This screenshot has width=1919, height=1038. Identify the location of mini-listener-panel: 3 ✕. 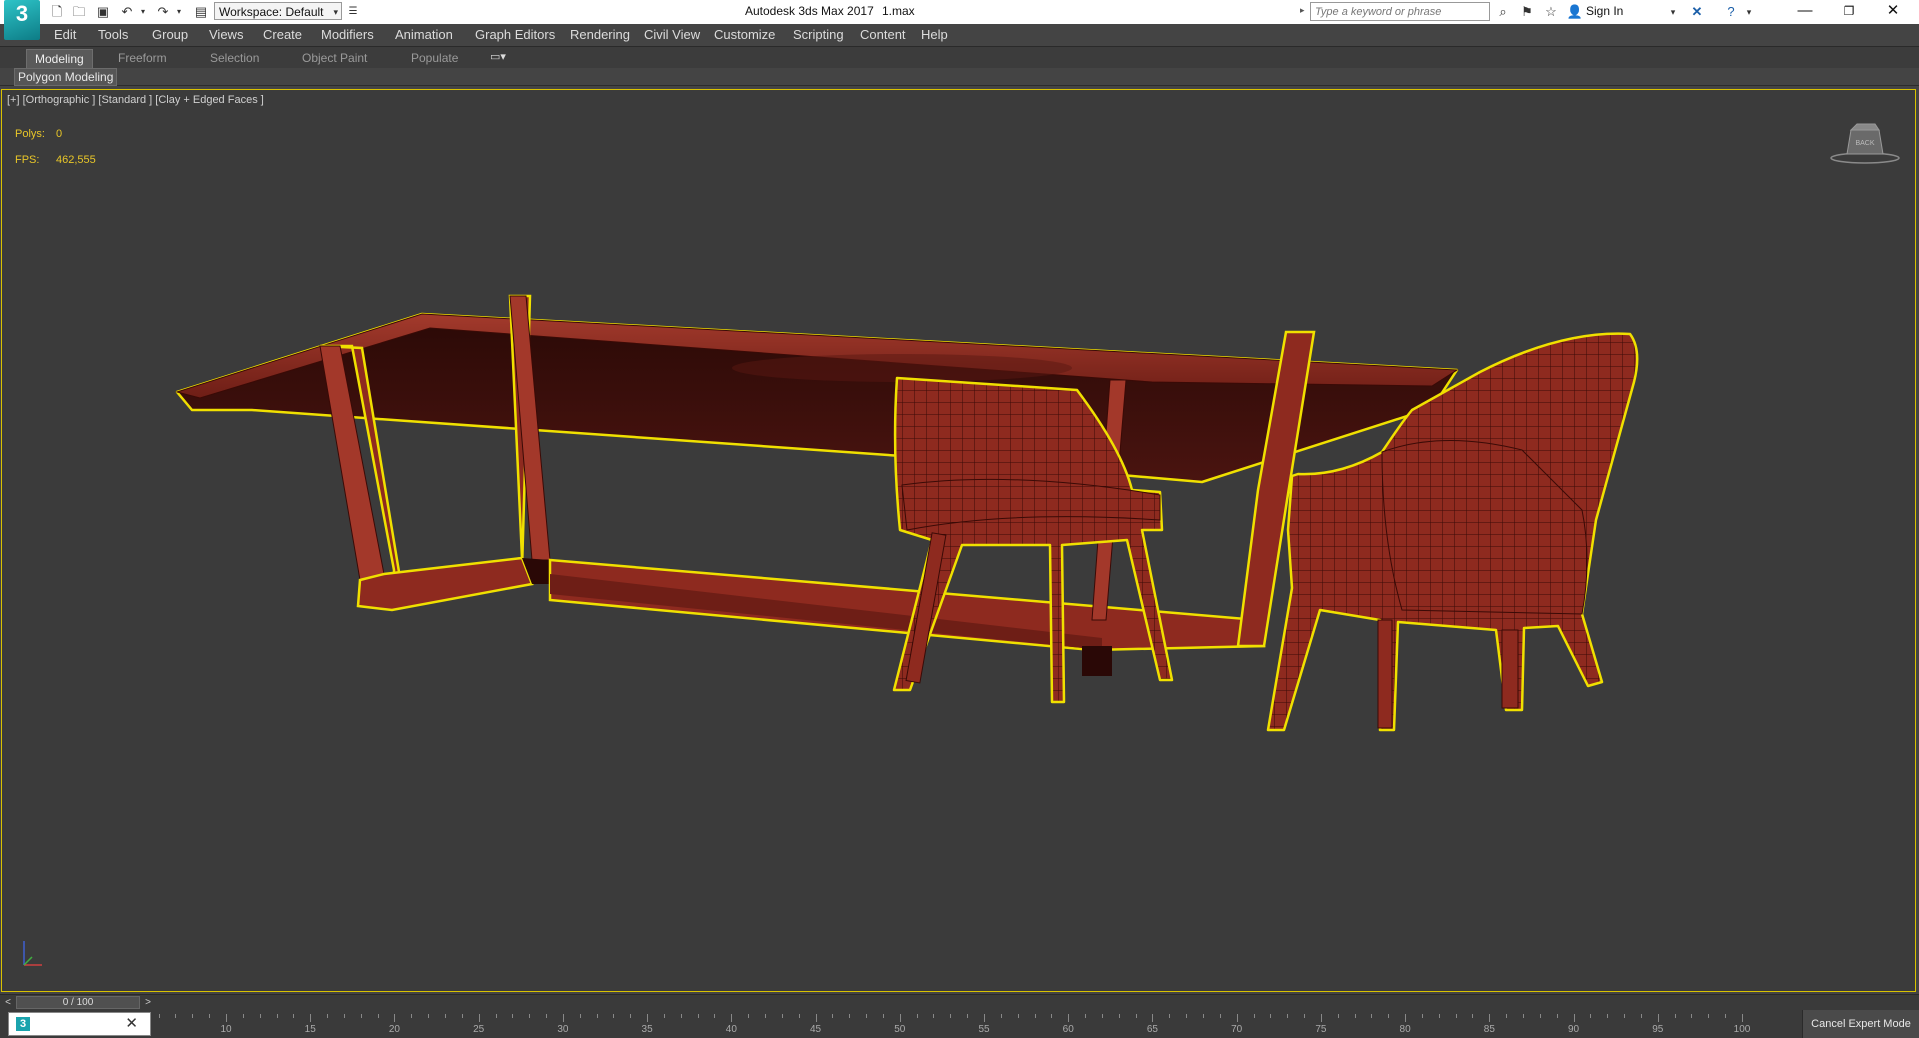
(79, 1024).